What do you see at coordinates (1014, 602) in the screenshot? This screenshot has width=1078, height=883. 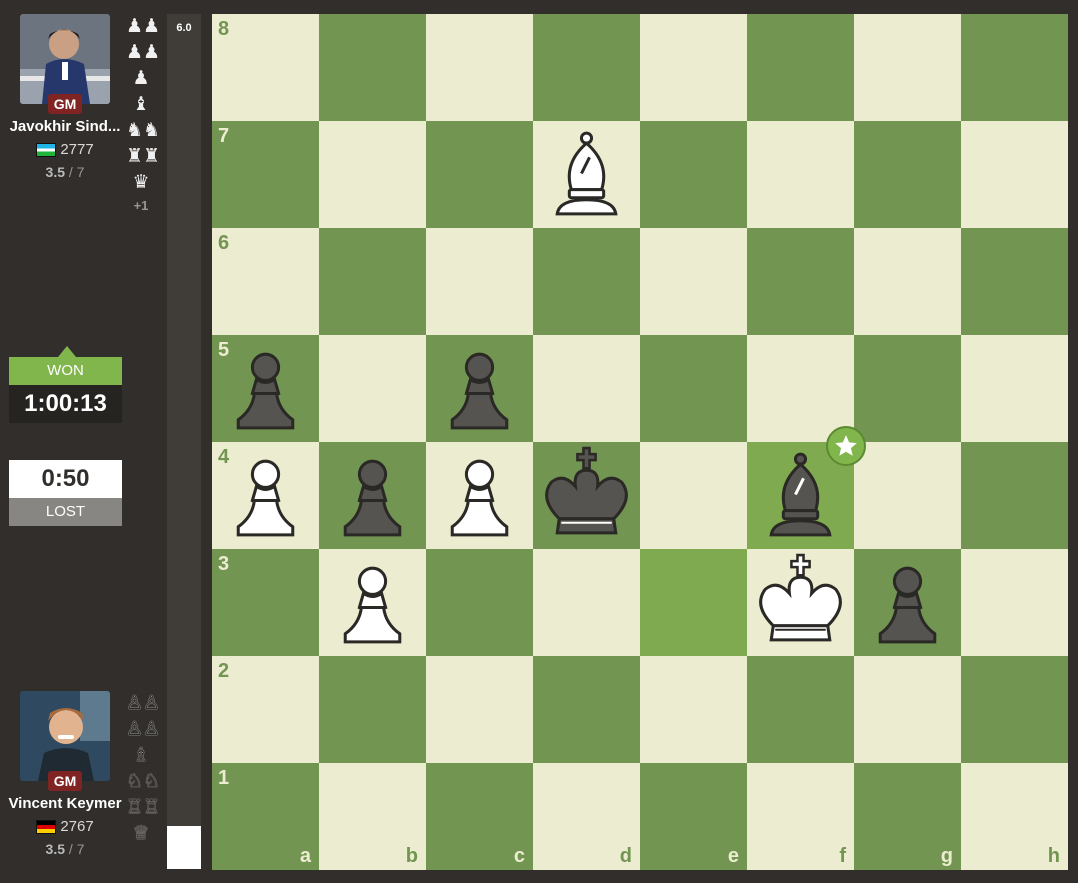 I see `square-h3` at bounding box center [1014, 602].